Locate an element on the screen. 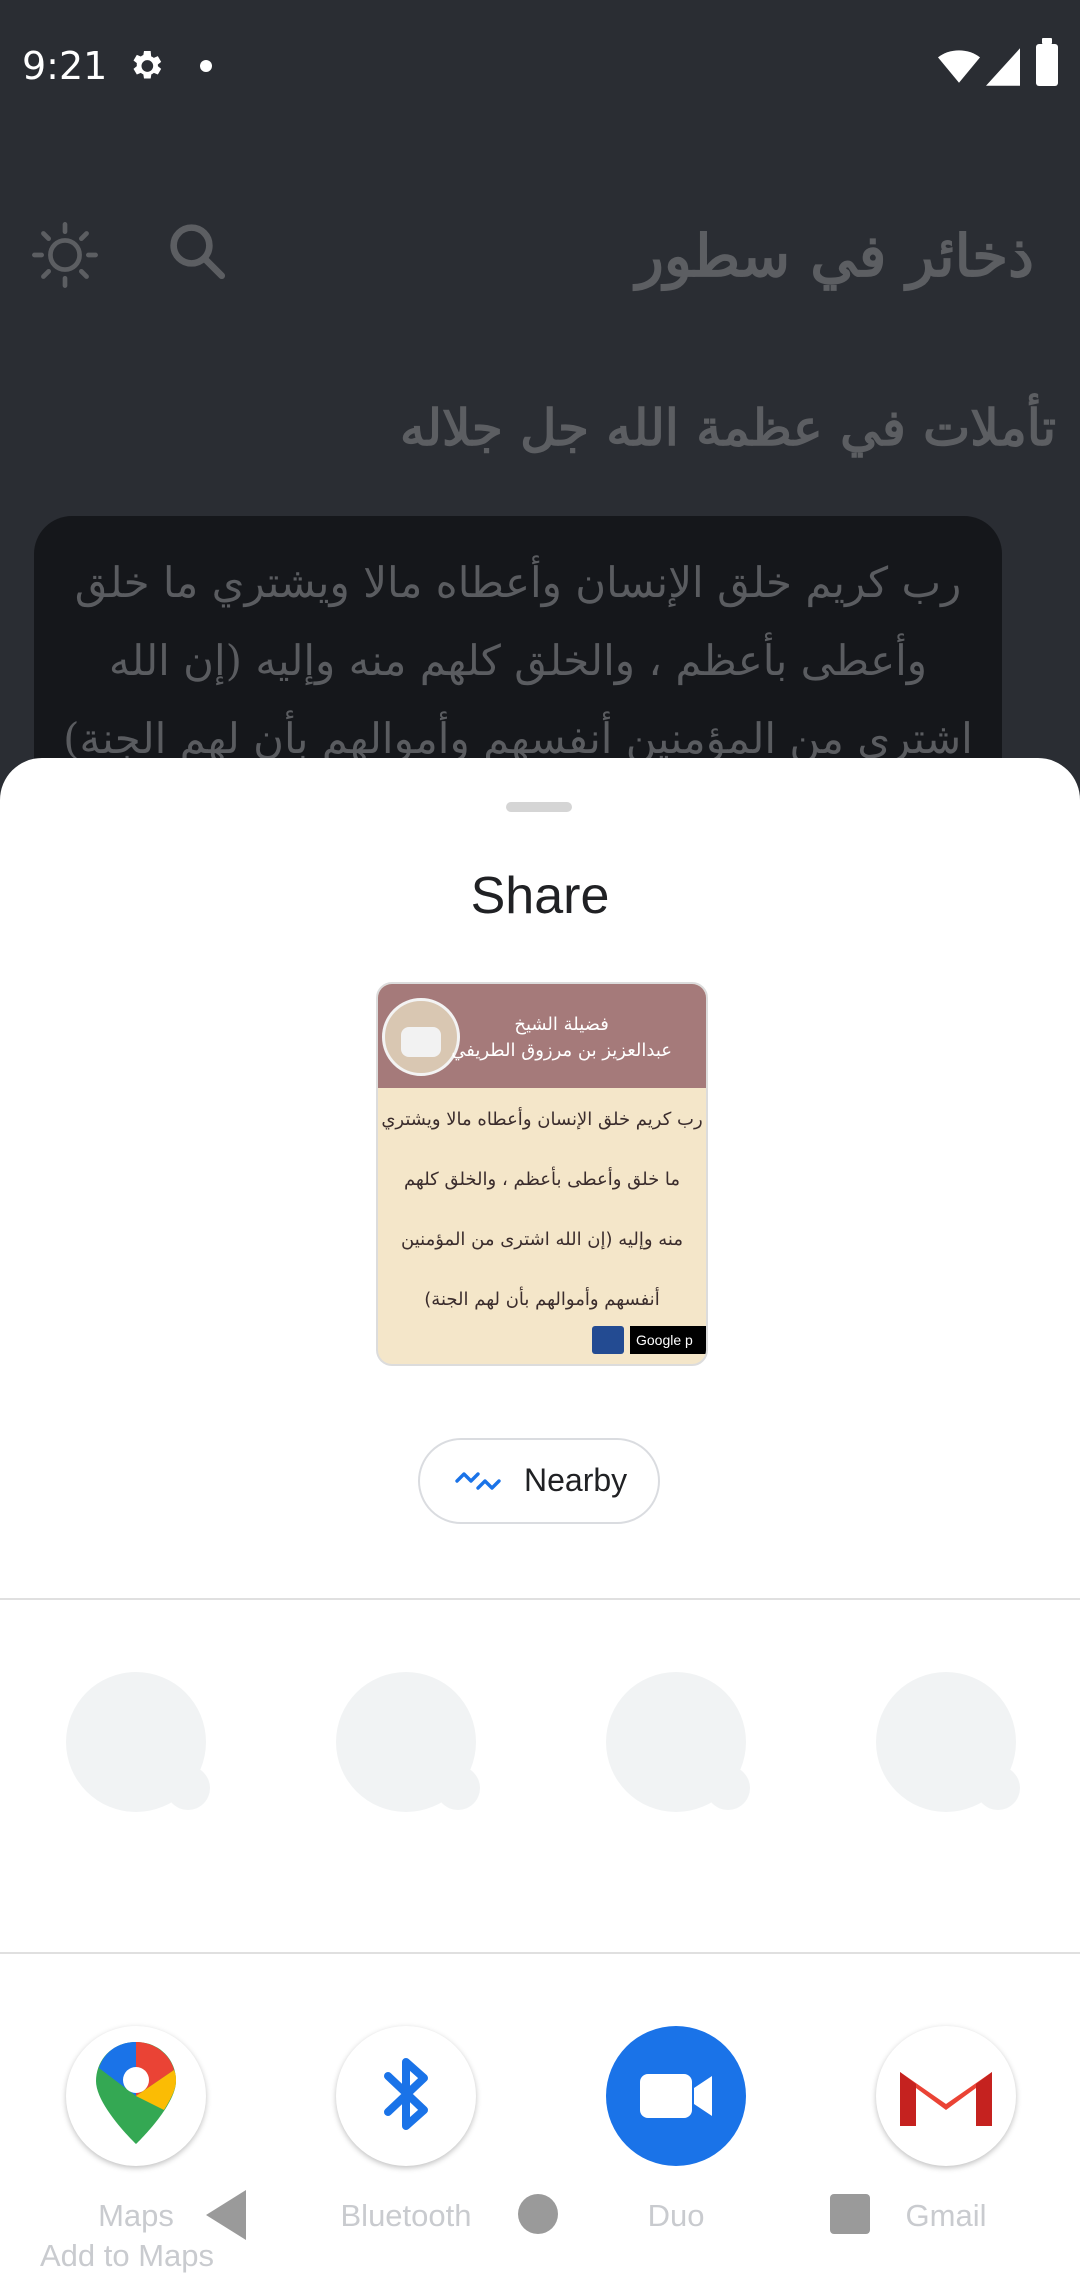 This screenshot has height=2280, width=1080. preview-badges: Google p is located at coordinates (649, 1340).